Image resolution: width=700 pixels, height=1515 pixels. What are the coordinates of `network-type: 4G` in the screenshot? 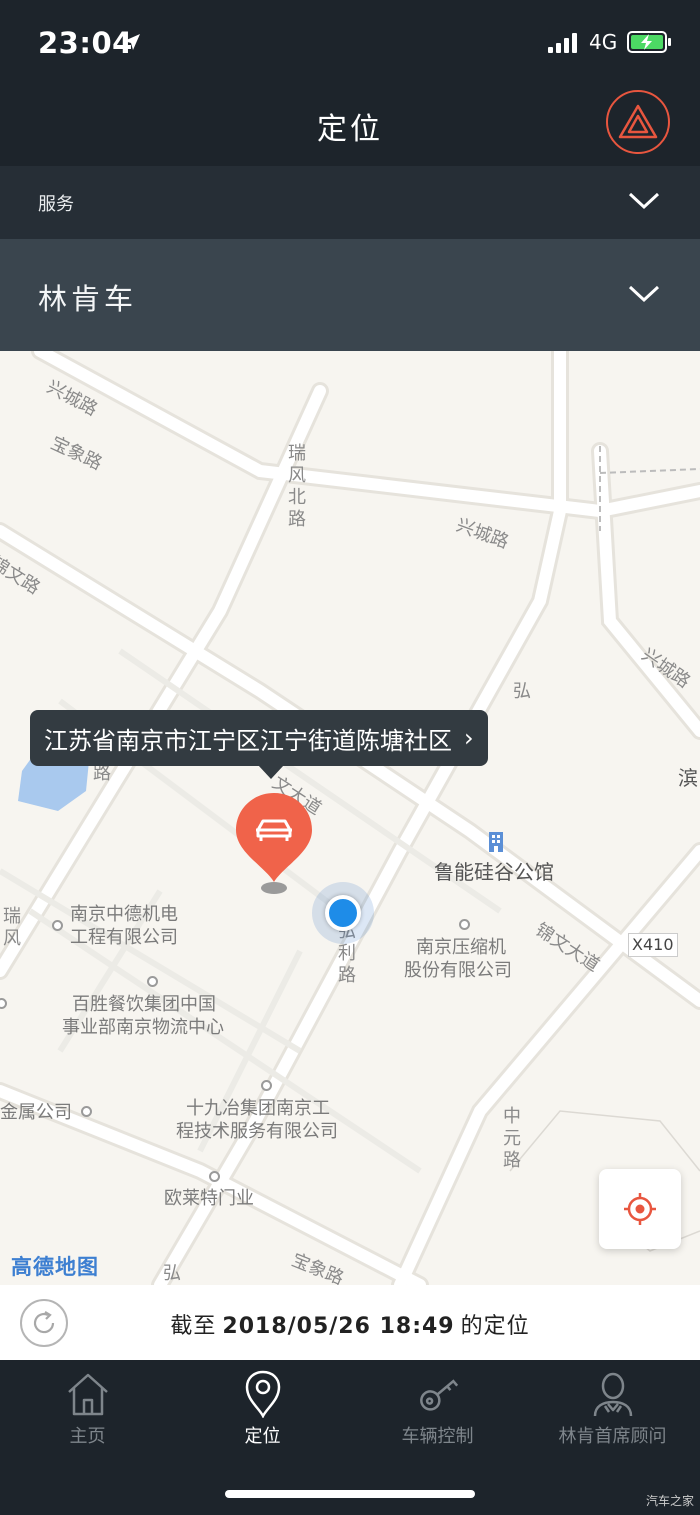 It's located at (603, 42).